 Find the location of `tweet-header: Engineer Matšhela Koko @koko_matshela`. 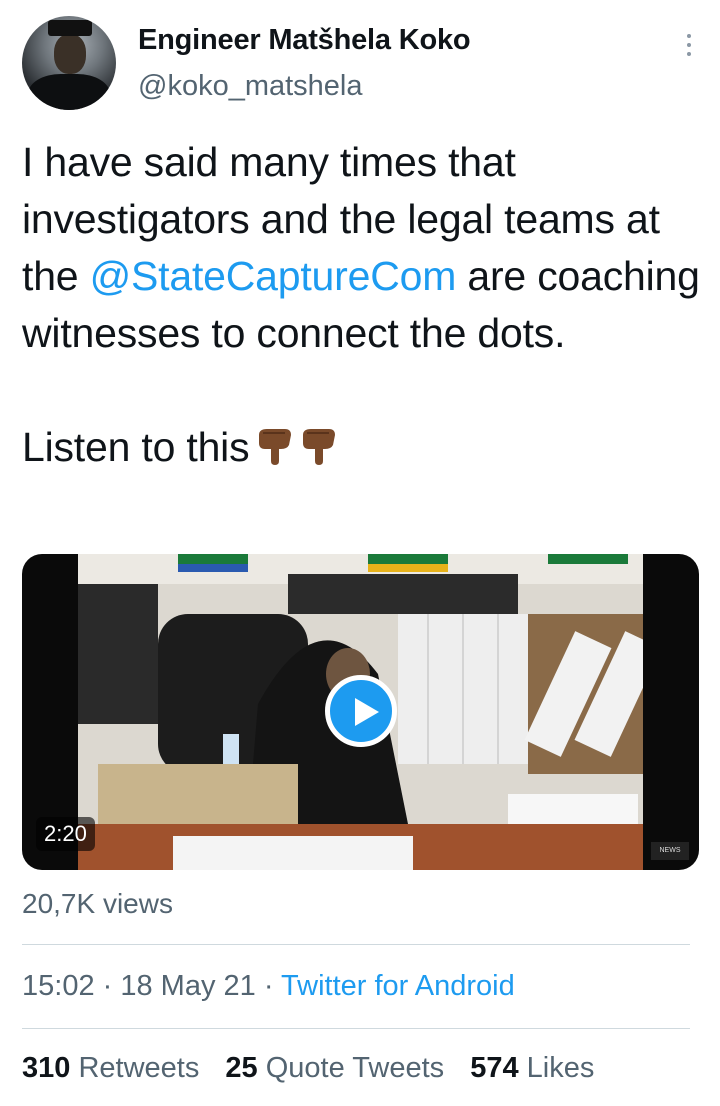

tweet-header: Engineer Matšhela Koko @koko_matshela is located at coordinates (362, 64).